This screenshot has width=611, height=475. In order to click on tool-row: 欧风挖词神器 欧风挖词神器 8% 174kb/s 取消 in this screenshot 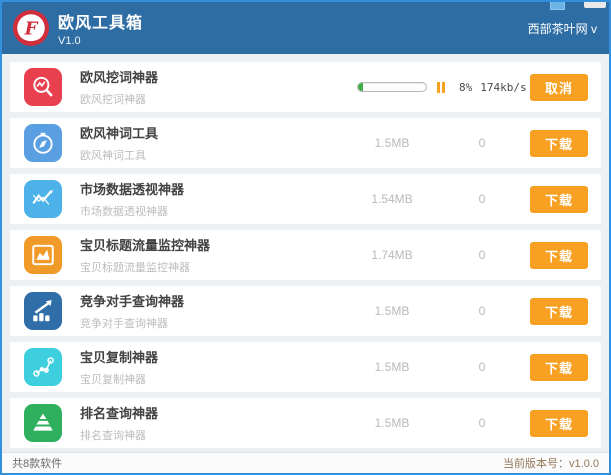, I will do `click(305, 87)`.